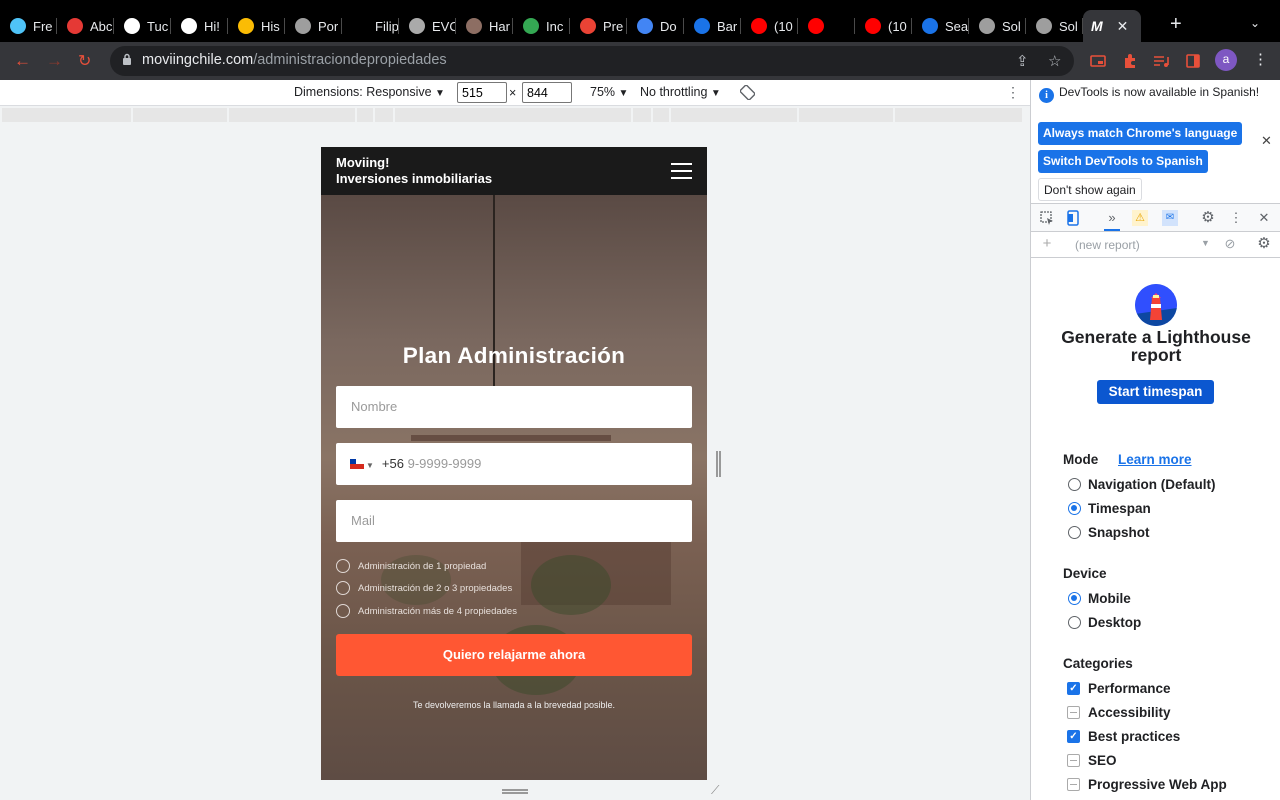  Describe the element at coordinates (1099, 598) in the screenshot. I see `device-option-mobile: Mobile` at that location.